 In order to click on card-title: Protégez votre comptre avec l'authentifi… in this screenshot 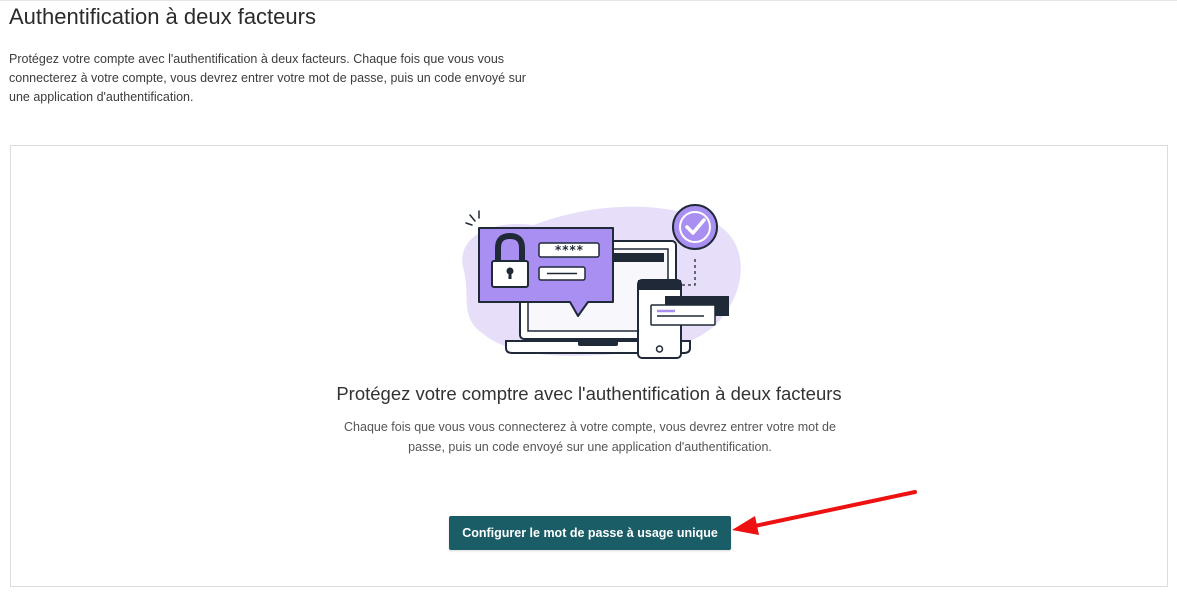, I will do `click(589, 393)`.